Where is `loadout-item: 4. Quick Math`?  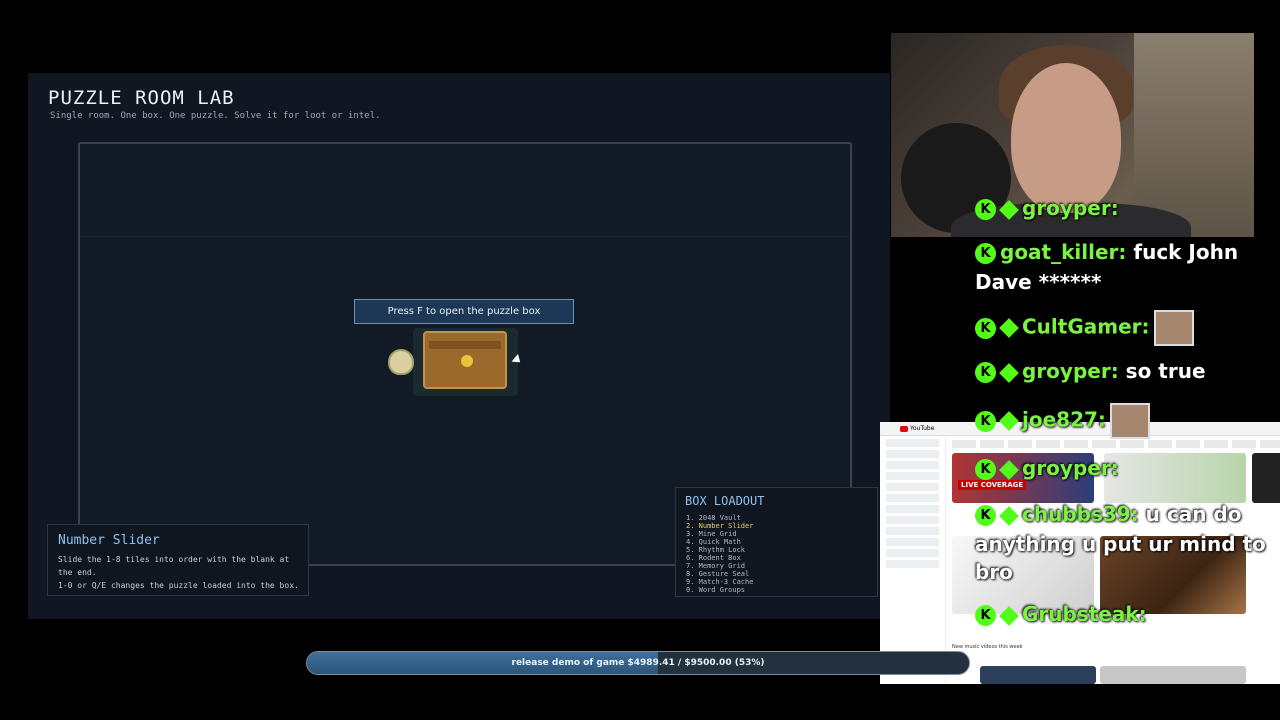 loadout-item: 4. Quick Math is located at coordinates (719, 542).